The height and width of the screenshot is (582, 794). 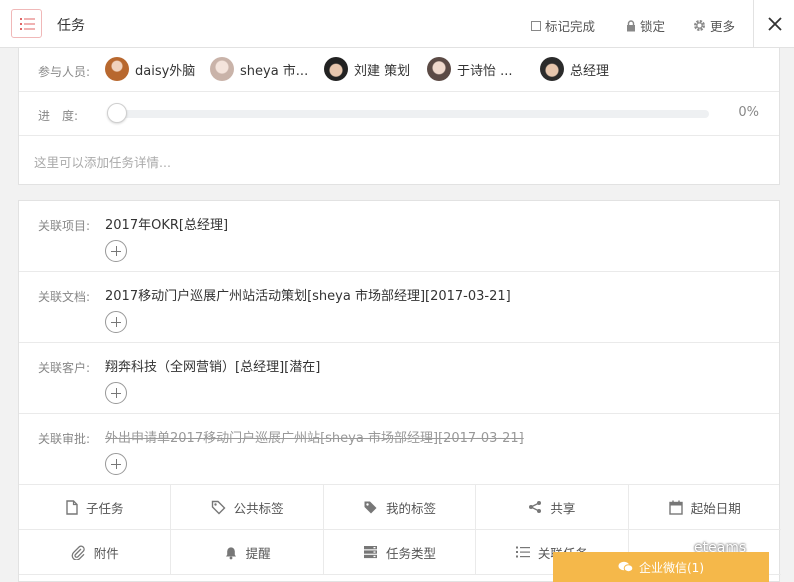 I want to click on lock-icon, so click(x=631, y=25).